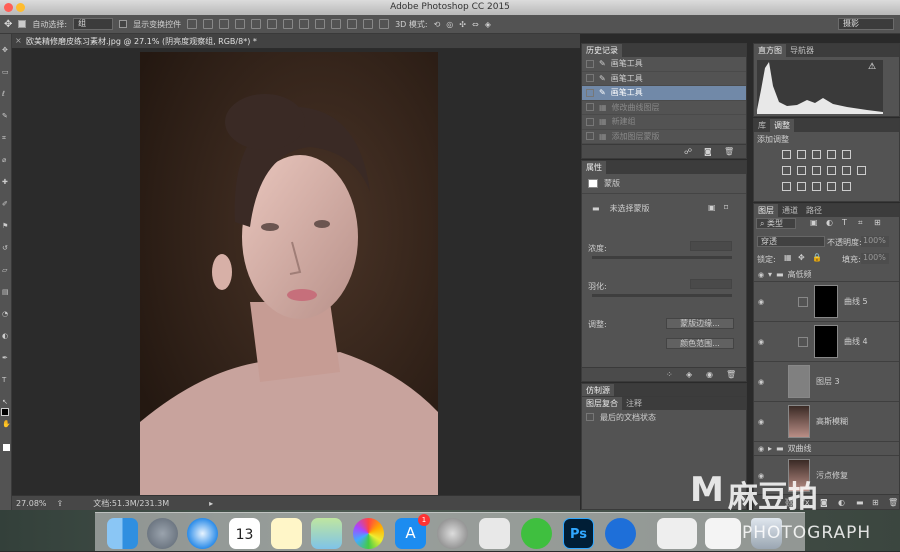 This screenshot has height=552, width=900. Describe the element at coordinates (60, 503) in the screenshot. I see `share-icon: ⇪` at that location.